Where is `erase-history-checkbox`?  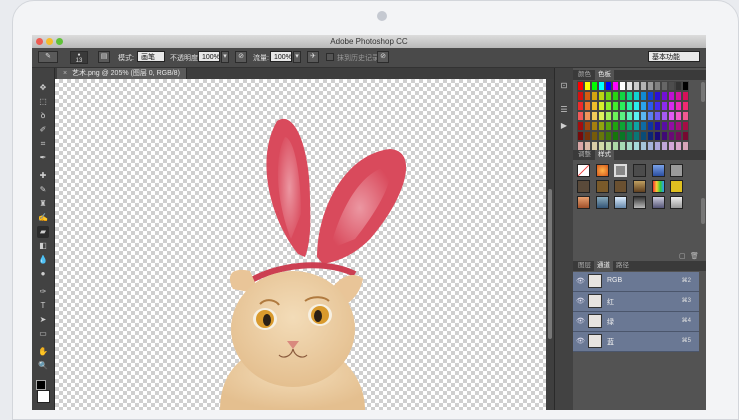
erase-history-checkbox is located at coordinates (330, 57).